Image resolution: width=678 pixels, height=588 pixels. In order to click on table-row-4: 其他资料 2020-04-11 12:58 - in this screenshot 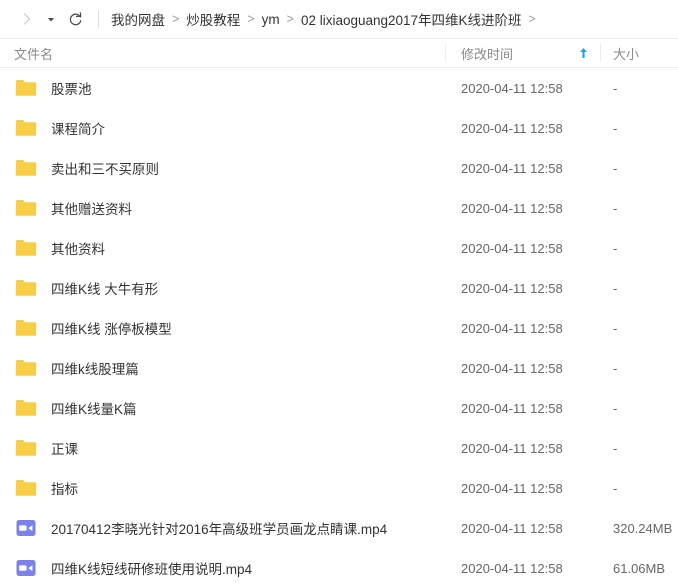, I will do `click(339, 248)`.